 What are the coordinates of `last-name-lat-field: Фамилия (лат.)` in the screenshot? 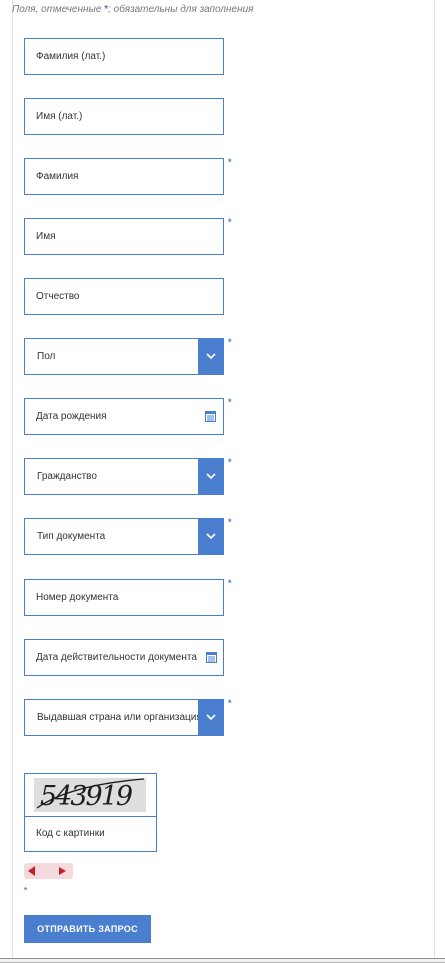 It's located at (124, 56).